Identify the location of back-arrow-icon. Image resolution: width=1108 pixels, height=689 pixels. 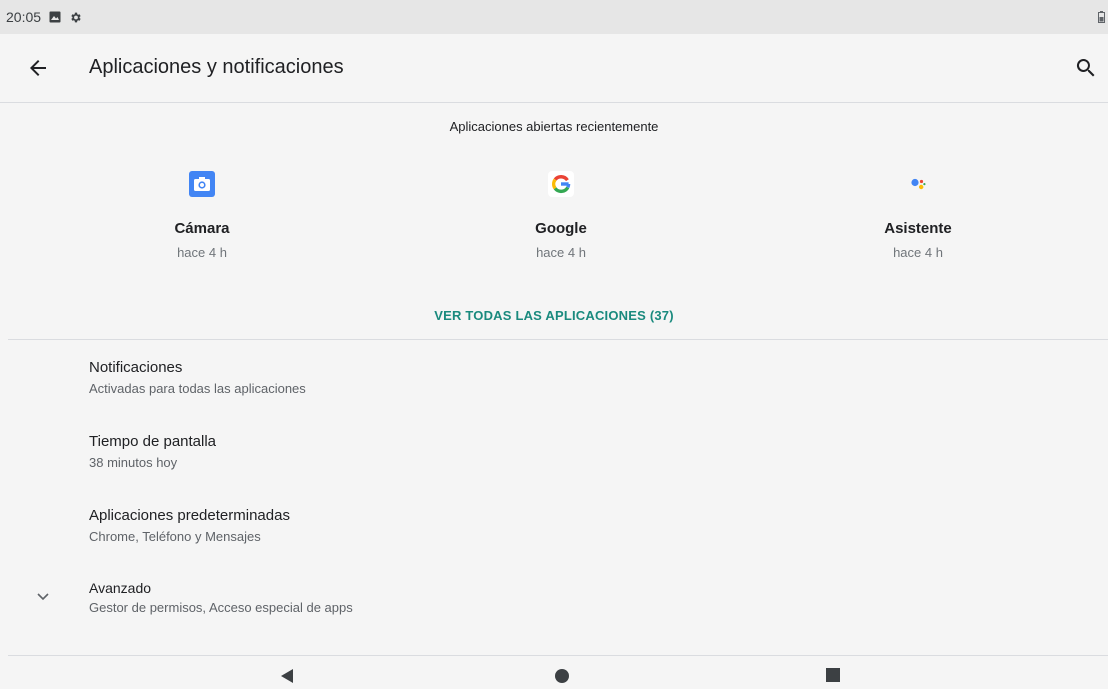
(38, 68).